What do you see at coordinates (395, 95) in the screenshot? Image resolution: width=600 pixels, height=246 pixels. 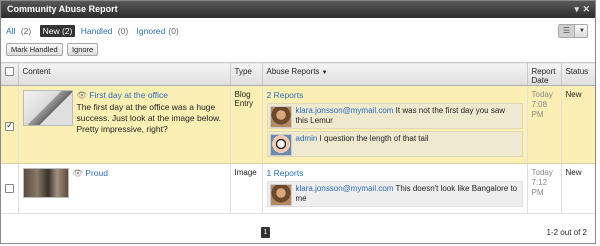 I see `reports-link: 2 Reports` at bounding box center [395, 95].